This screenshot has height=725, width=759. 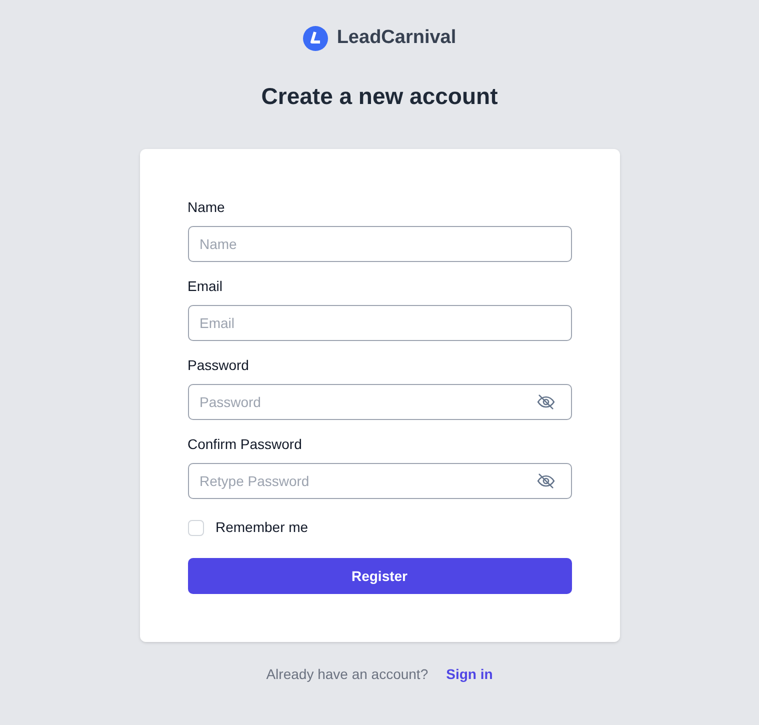 What do you see at coordinates (206, 286) in the screenshot?
I see `field-label: Email` at bounding box center [206, 286].